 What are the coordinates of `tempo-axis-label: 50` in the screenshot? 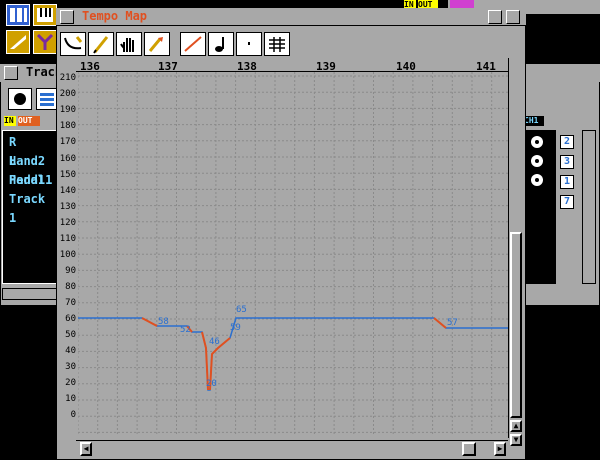 It's located at (70, 335).